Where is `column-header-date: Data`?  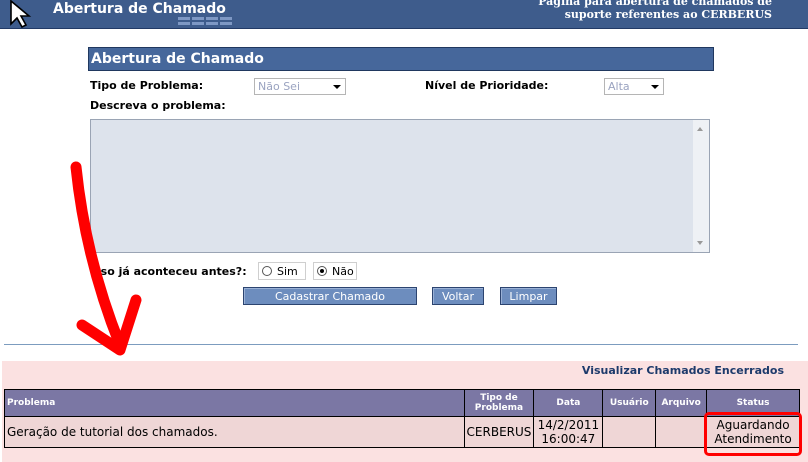
column-header-date: Data is located at coordinates (568, 403).